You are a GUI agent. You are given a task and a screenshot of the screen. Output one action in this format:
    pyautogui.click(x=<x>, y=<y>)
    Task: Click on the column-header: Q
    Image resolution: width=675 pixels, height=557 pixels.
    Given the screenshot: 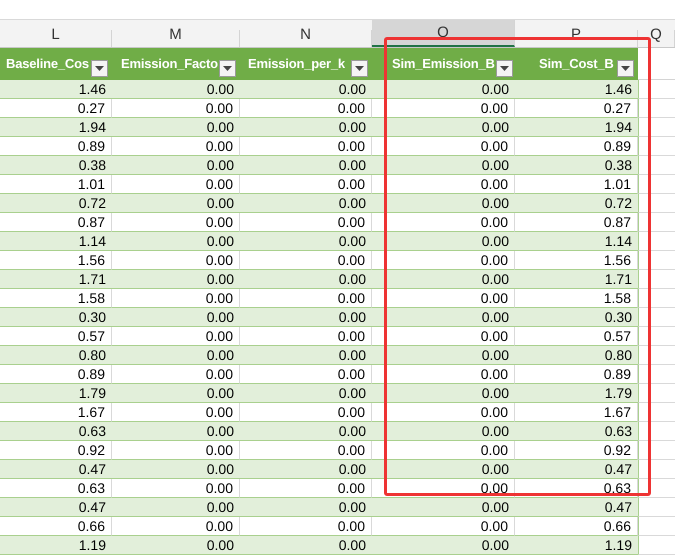 What is the action you would take?
    pyautogui.click(x=656, y=38)
    